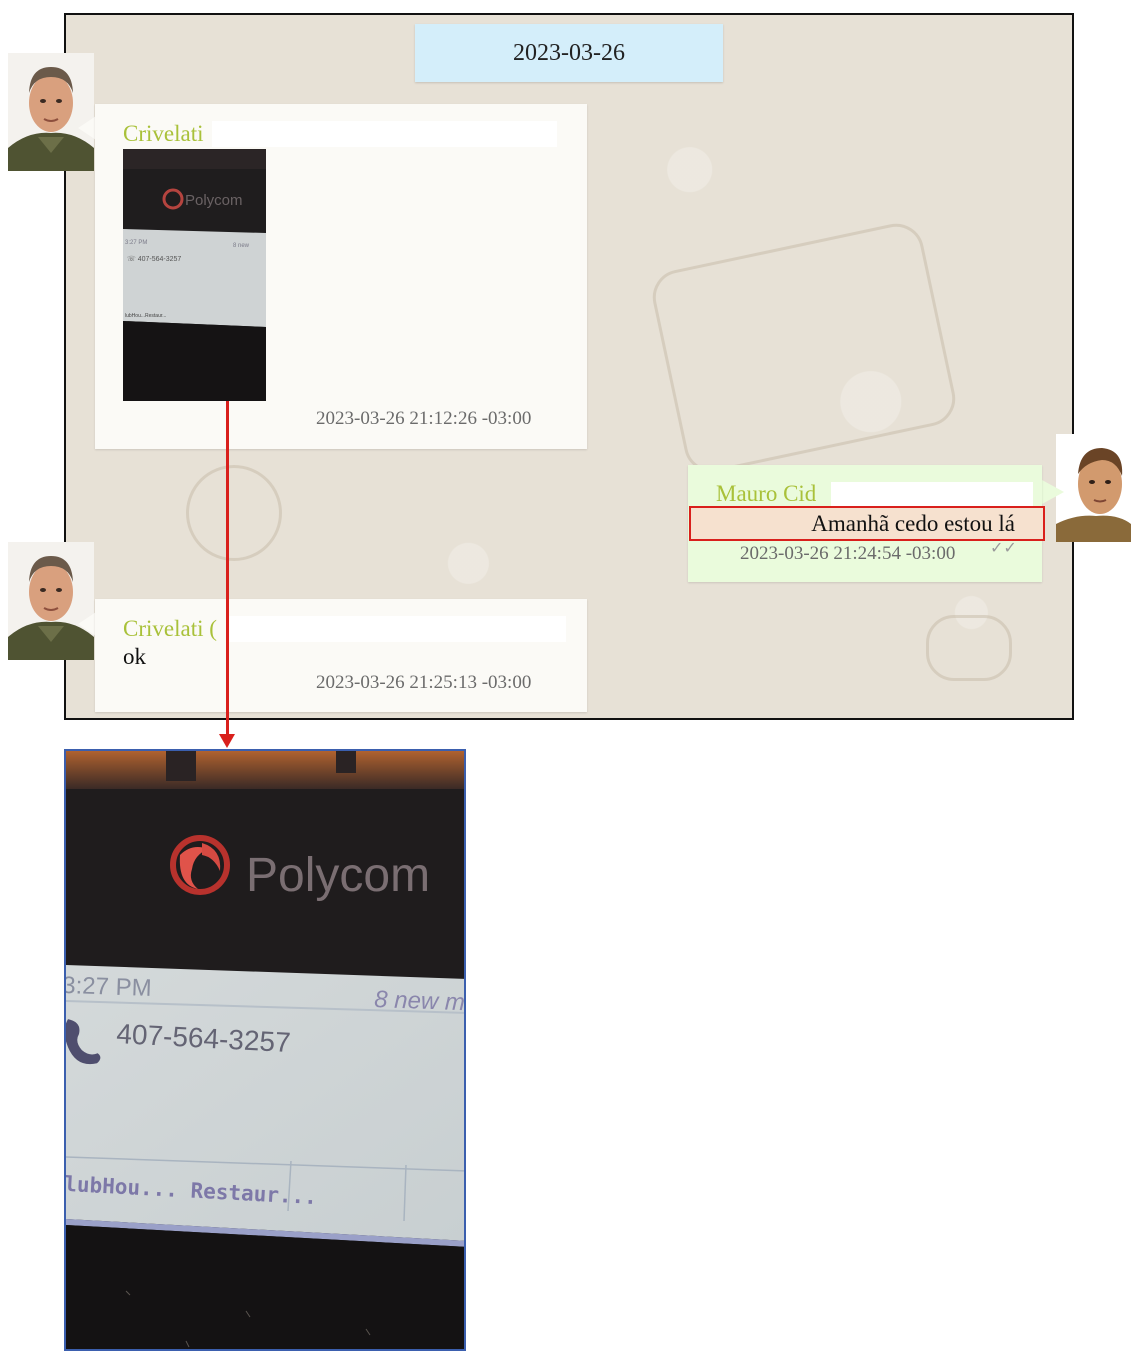 The image size is (1131, 1351). I want to click on photo-time-text: 3:27 PM, so click(109, 987).